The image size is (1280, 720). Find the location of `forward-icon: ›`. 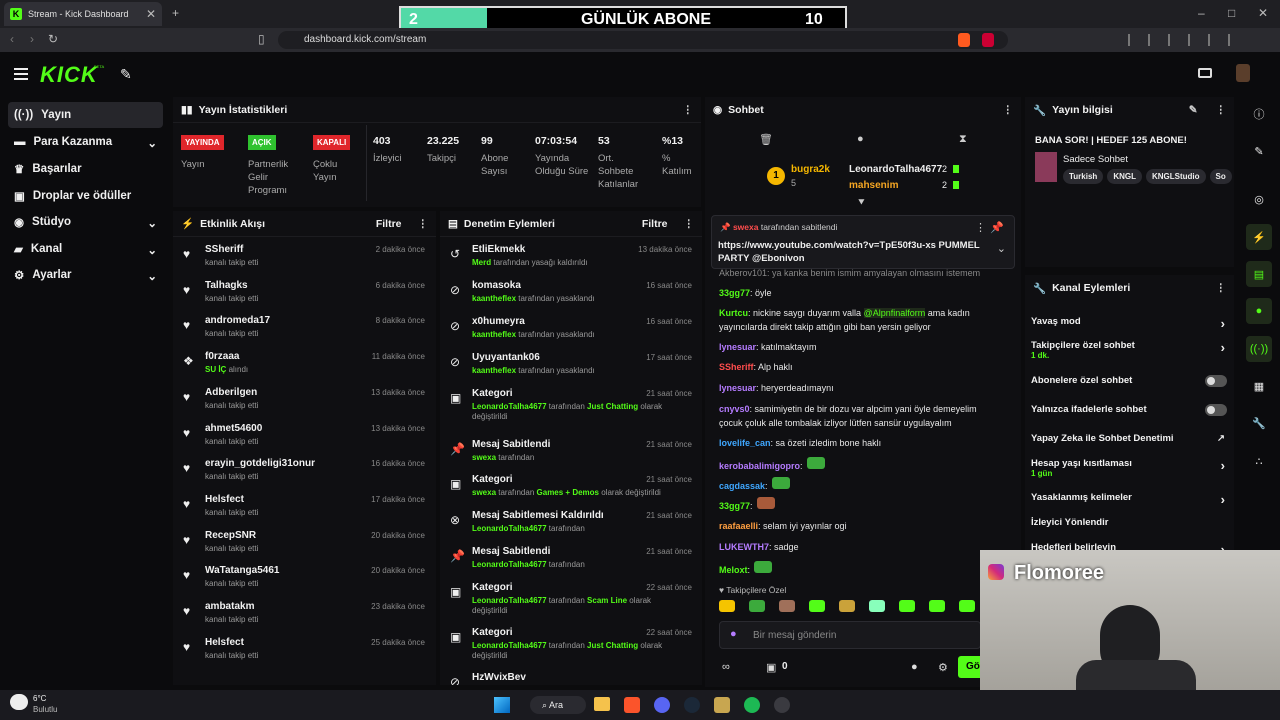

forward-icon: › is located at coordinates (32, 39).